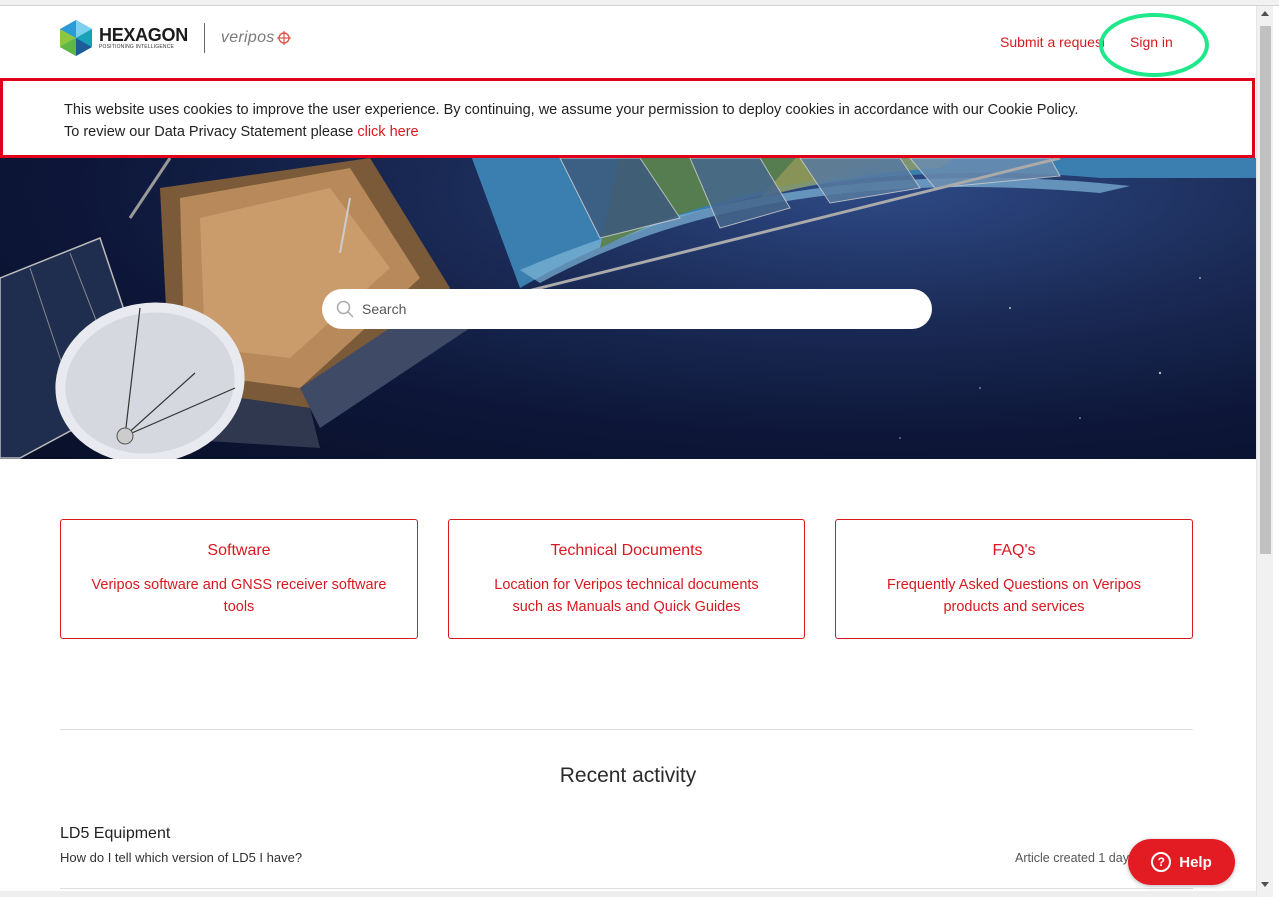 The height and width of the screenshot is (897, 1279). What do you see at coordinates (628, 894) in the screenshot?
I see `bottom-edge` at bounding box center [628, 894].